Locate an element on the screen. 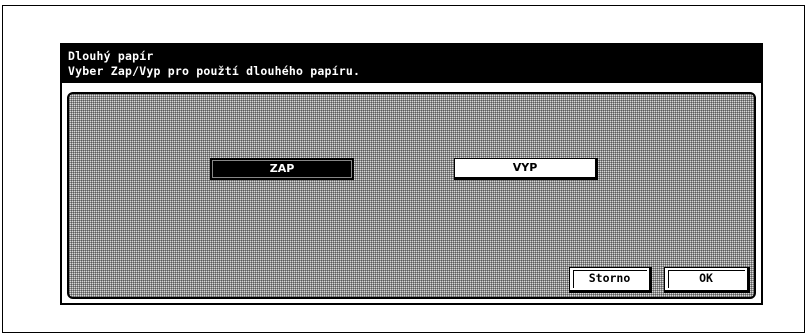 This screenshot has height=335, width=809. ok-button: OK is located at coordinates (707, 280).